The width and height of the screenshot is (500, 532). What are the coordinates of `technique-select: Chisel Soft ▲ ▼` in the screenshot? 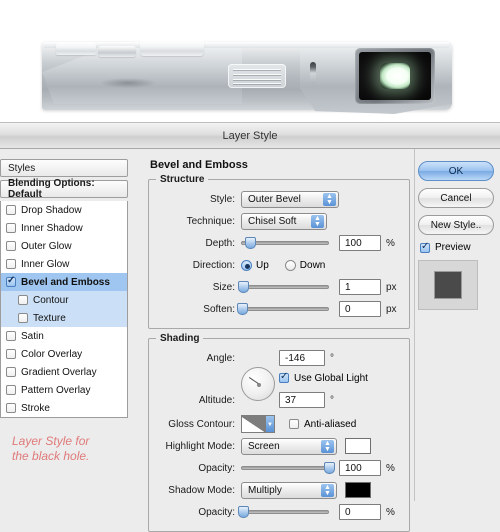 It's located at (284, 221).